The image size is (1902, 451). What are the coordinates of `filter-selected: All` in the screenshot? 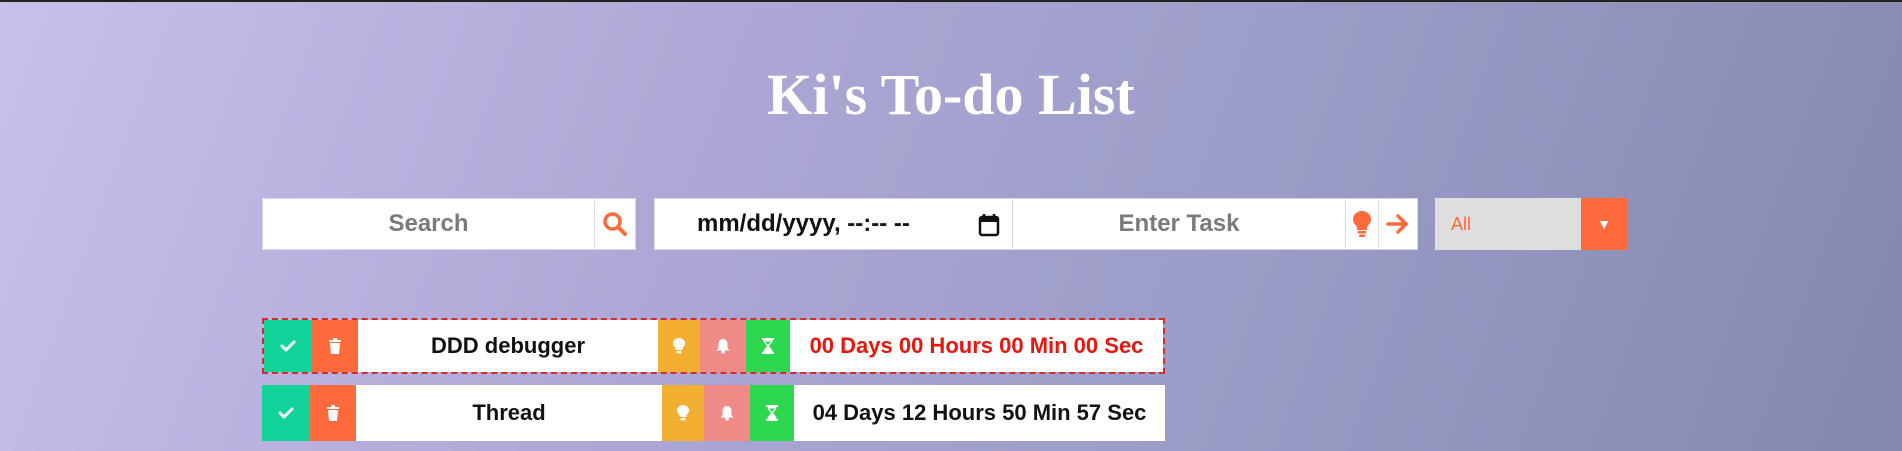 It's located at (1508, 224).